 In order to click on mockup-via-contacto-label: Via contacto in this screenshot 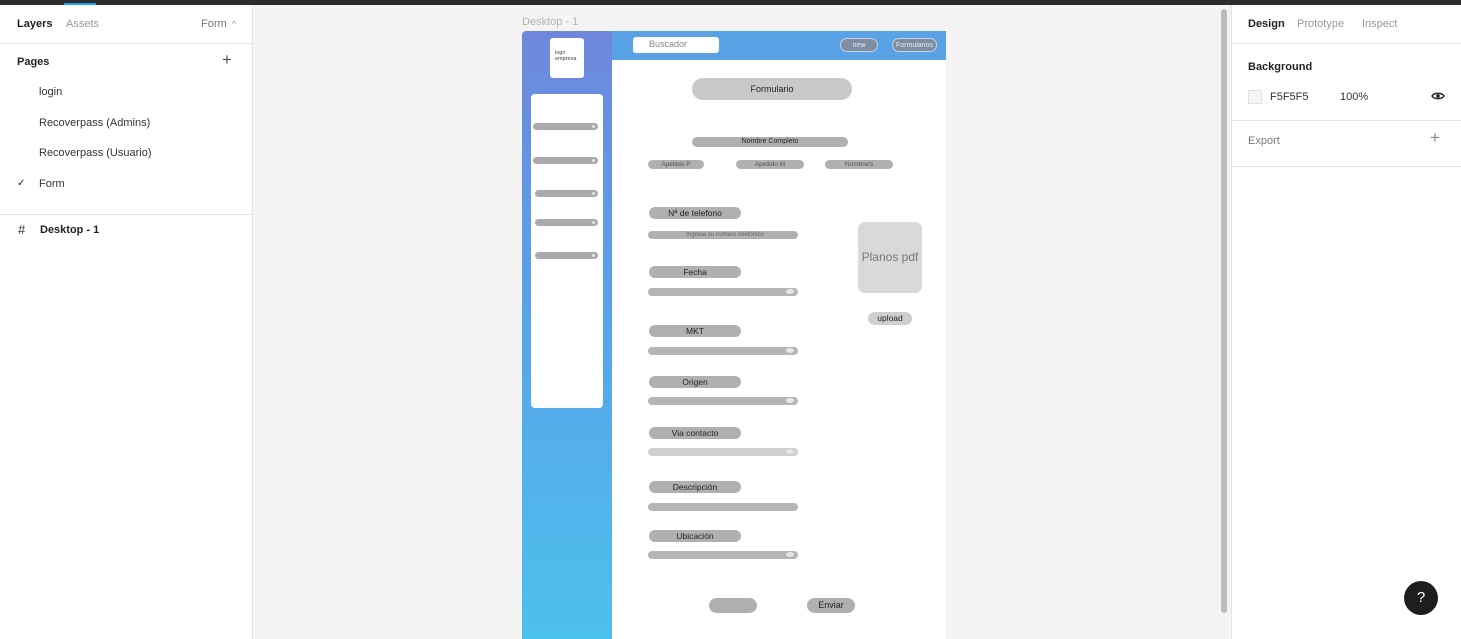, I will do `click(695, 433)`.